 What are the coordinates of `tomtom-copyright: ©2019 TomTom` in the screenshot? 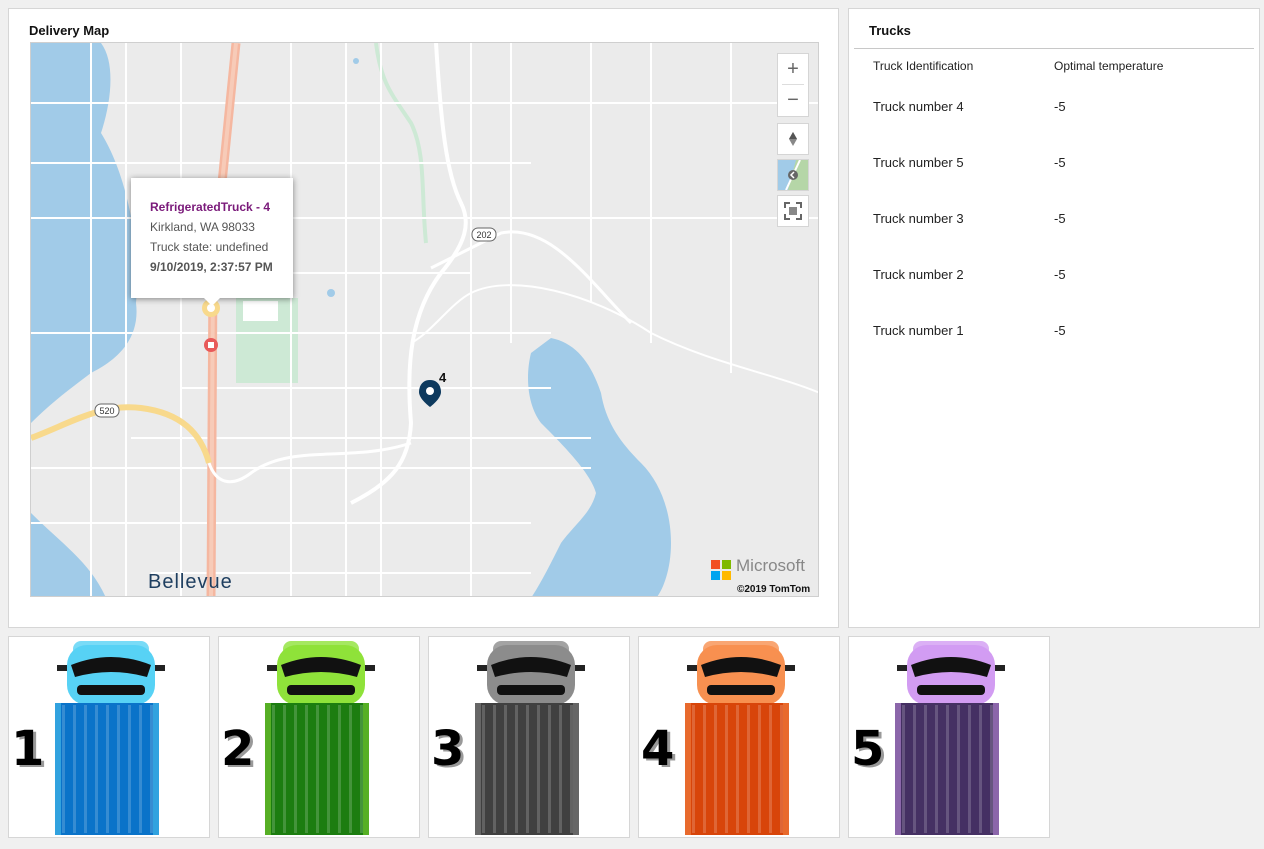 It's located at (774, 589).